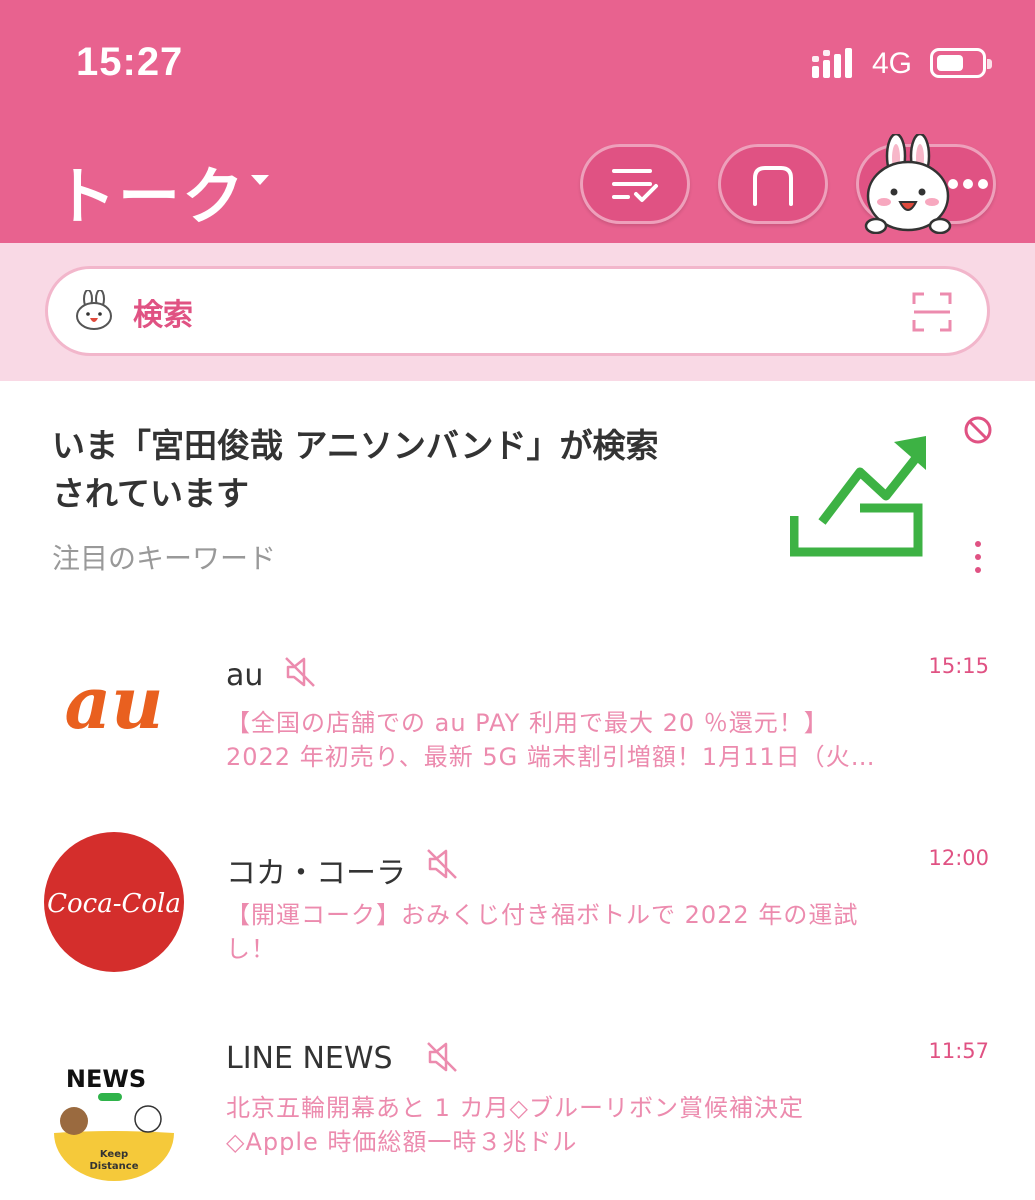 This screenshot has width=1035, height=1200. Describe the element at coordinates (114, 1123) in the screenshot. I see `line-news-logo: NEWS Keep Distance` at that location.